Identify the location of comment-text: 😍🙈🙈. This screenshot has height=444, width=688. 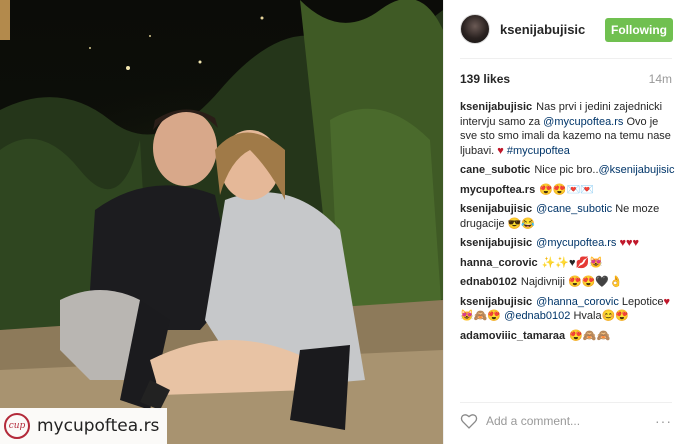
(590, 335).